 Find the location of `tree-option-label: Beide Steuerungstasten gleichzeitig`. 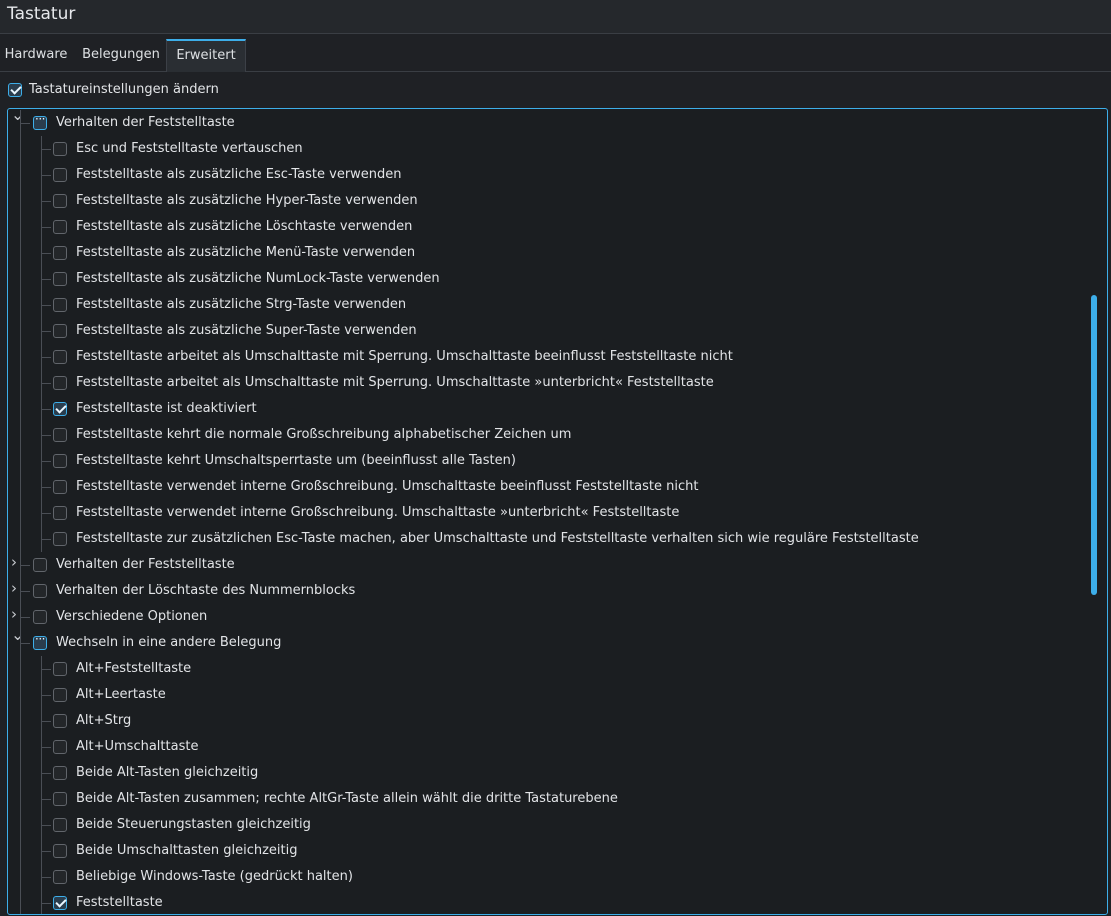

tree-option-label: Beide Steuerungstasten gleichzeitig is located at coordinates (193, 824).